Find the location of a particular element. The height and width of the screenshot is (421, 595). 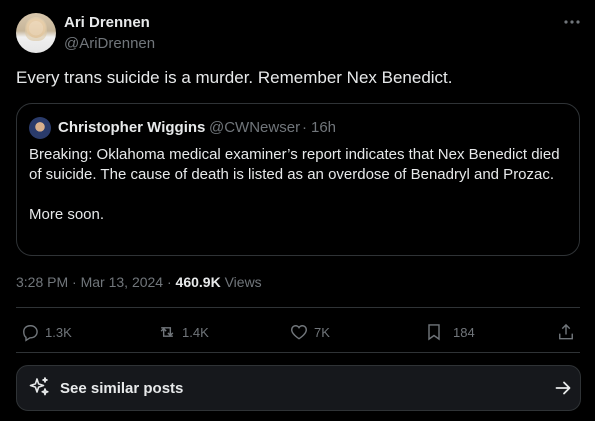

author-avatar is located at coordinates (36, 33).